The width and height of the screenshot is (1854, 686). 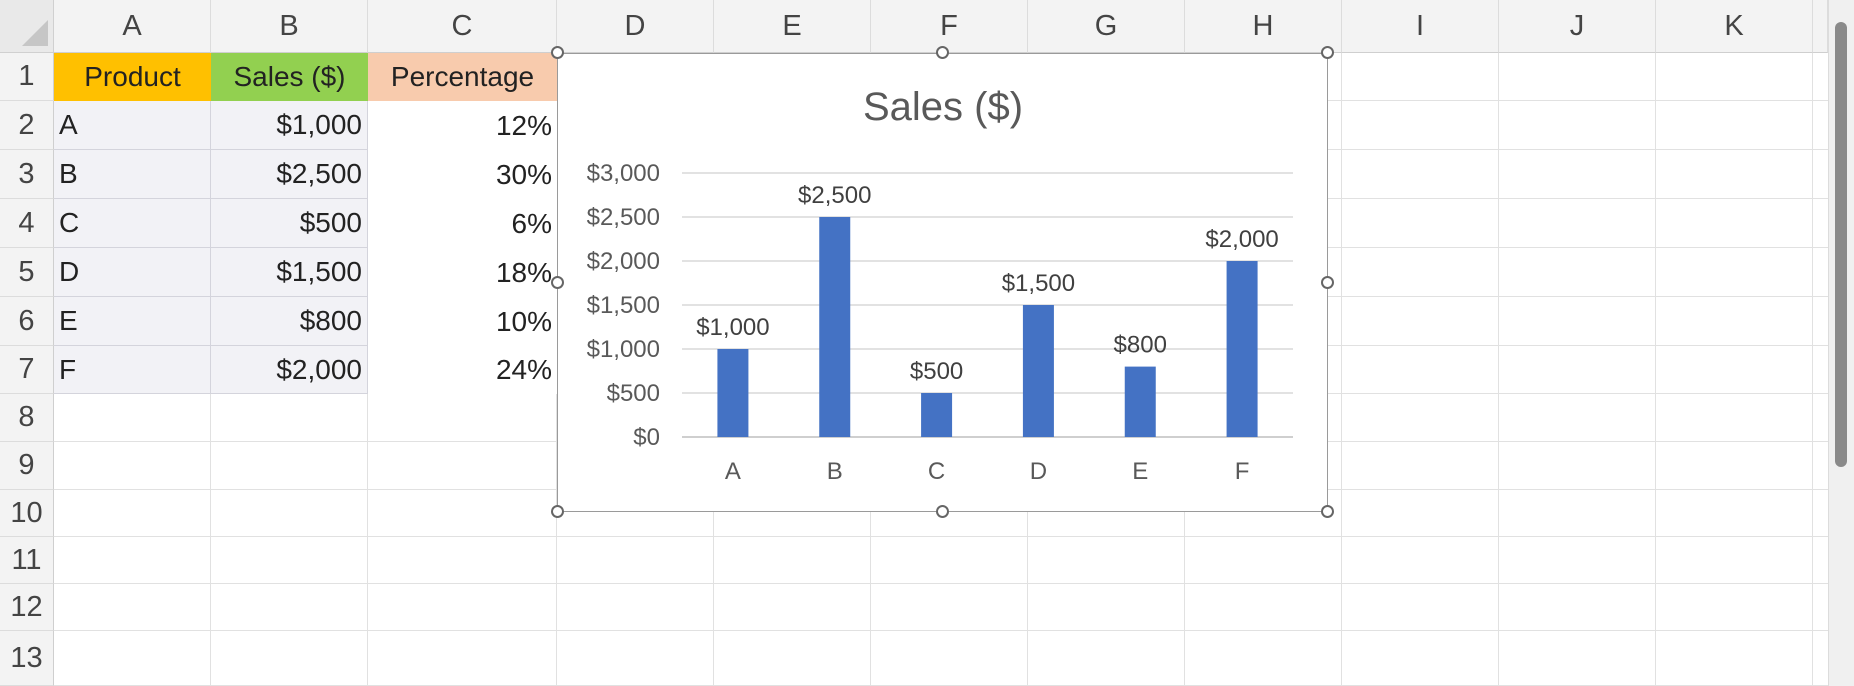 What do you see at coordinates (289, 174) in the screenshot?
I see `cell-sales: $2,500` at bounding box center [289, 174].